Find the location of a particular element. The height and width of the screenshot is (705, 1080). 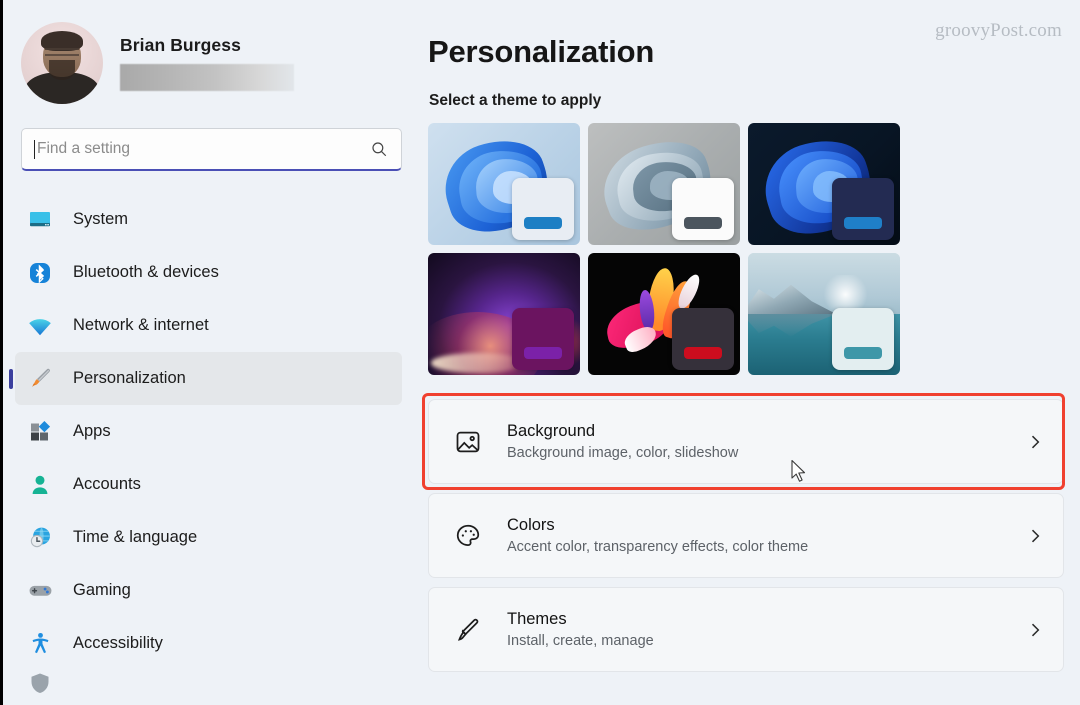

gamepad-icon is located at coordinates (40, 591).